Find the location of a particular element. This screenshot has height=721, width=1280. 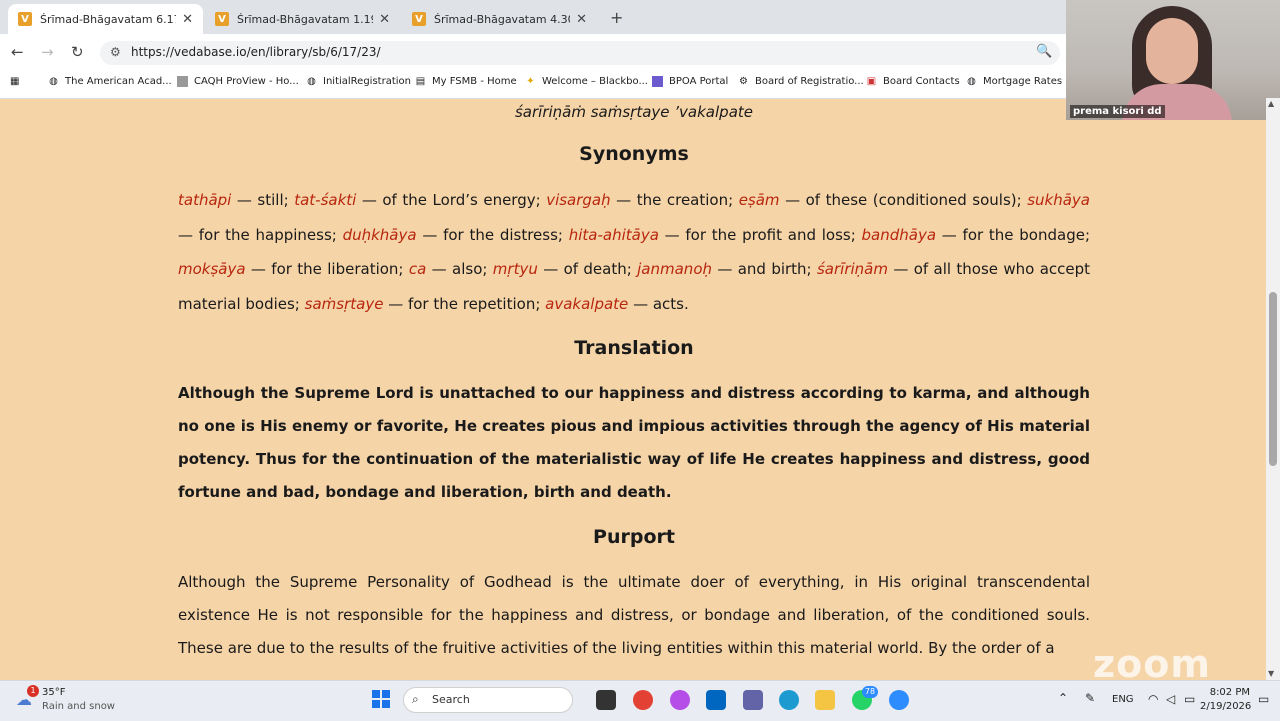

taskbar-search is located at coordinates (488, 700).